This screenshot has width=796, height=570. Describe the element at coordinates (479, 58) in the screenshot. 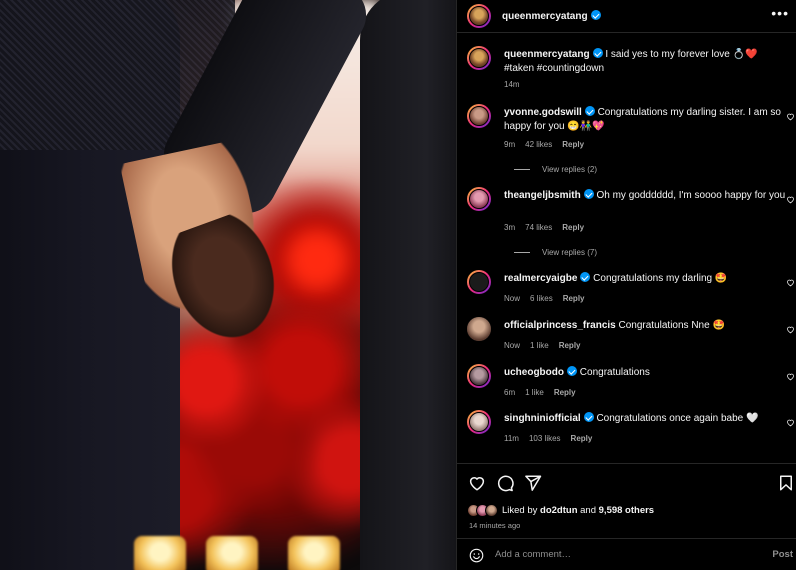

I see `caption-avatar` at that location.